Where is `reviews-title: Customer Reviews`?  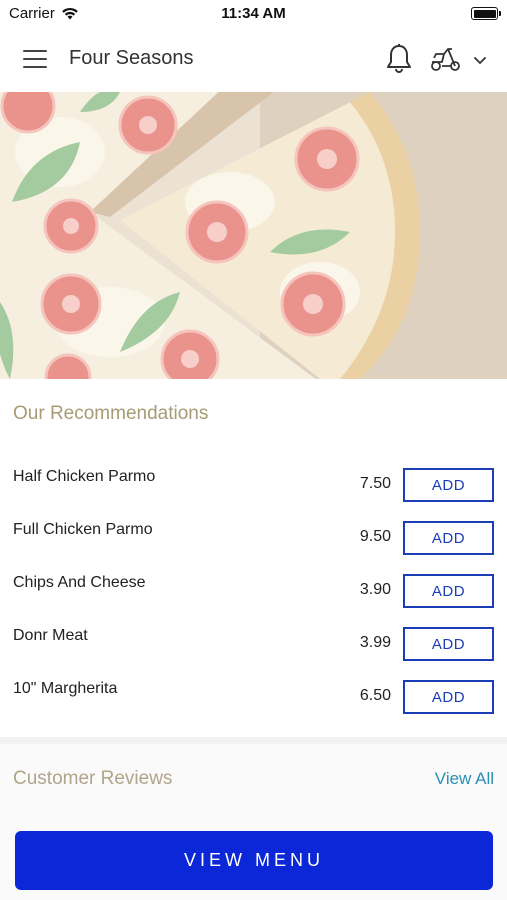 reviews-title: Customer Reviews is located at coordinates (93, 778).